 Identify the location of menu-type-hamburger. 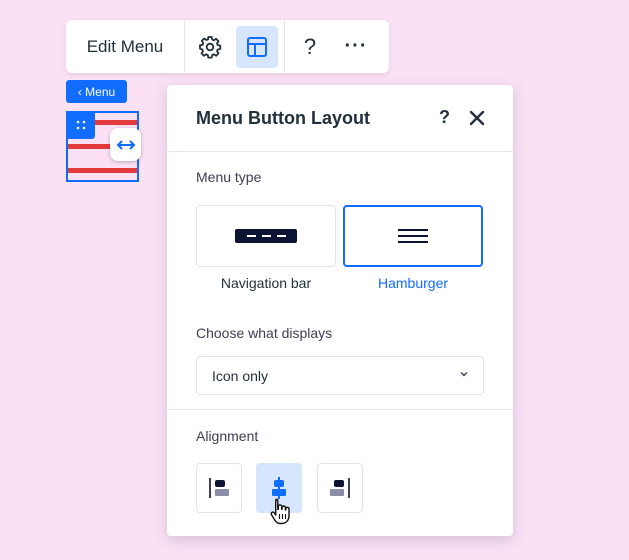
(413, 236).